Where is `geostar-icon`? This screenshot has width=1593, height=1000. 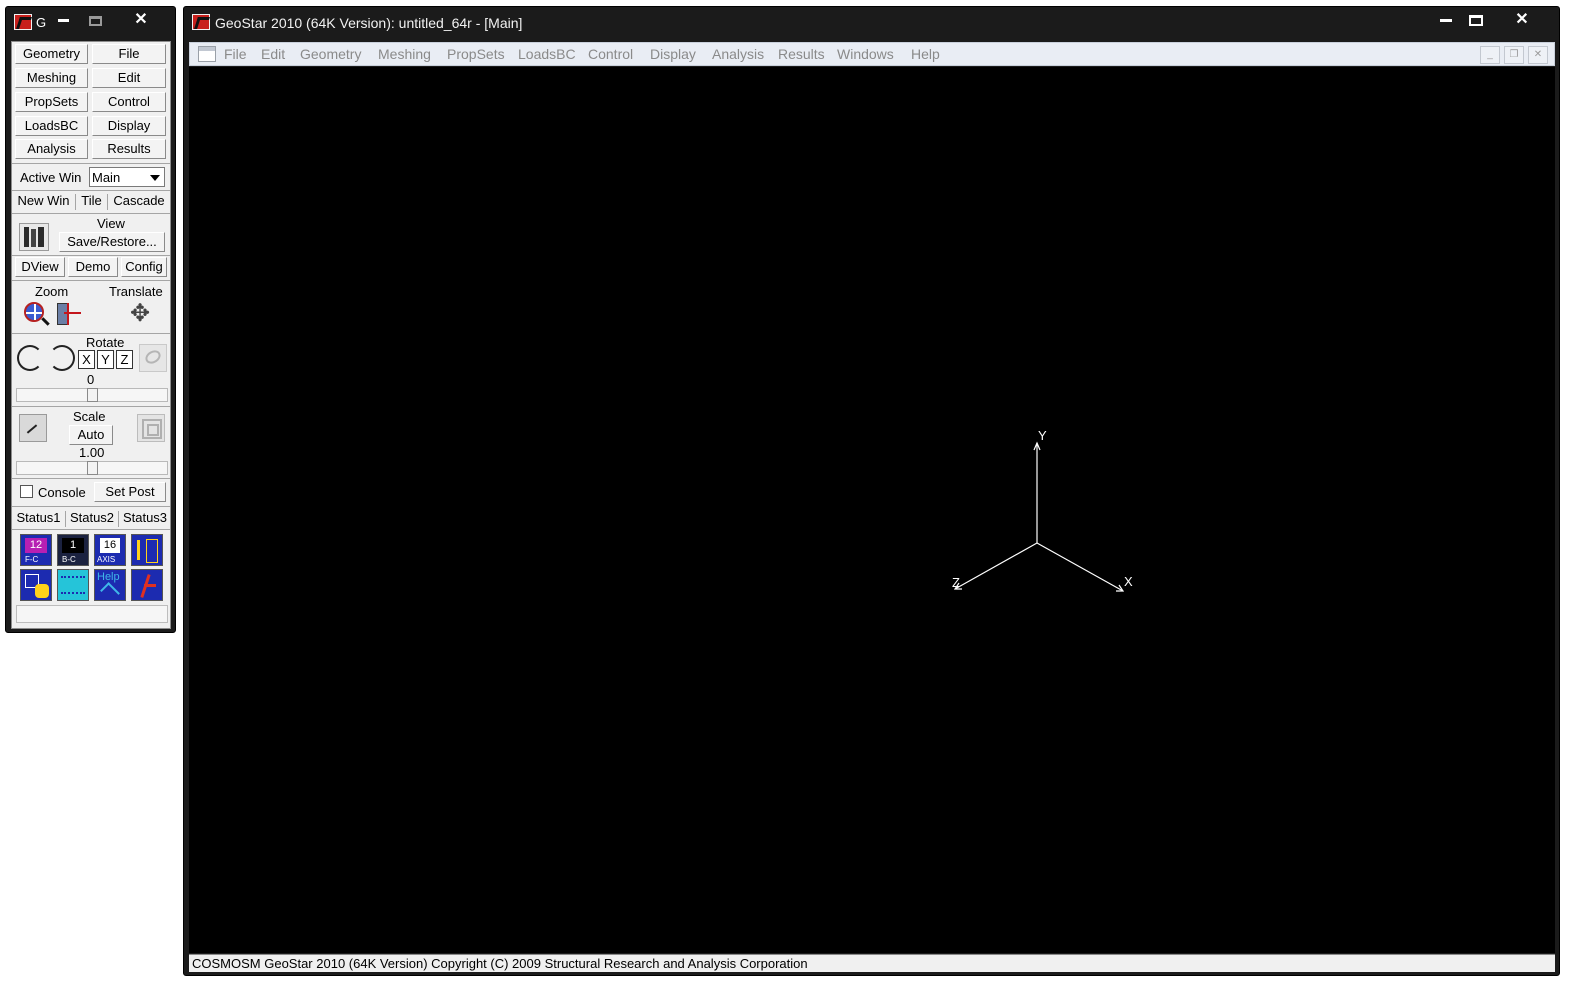
geostar-icon is located at coordinates (147, 585).